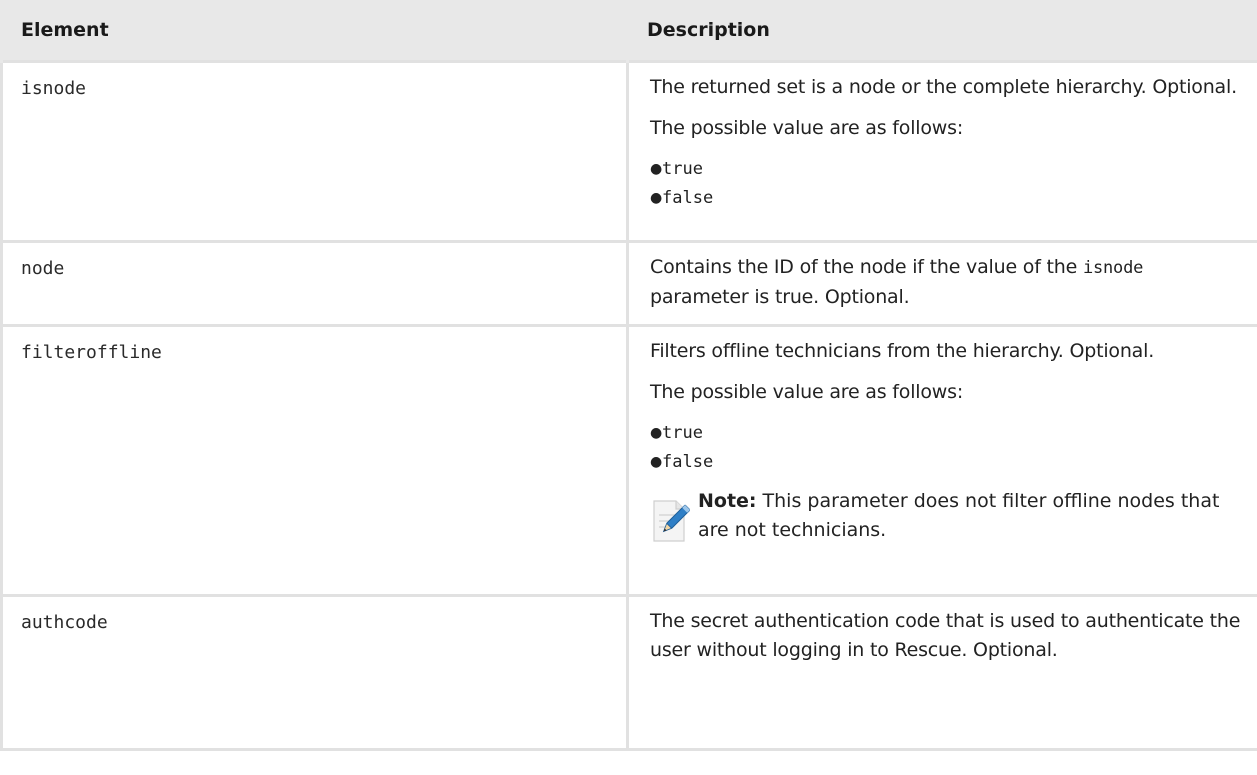 The height and width of the screenshot is (775, 1257). I want to click on header-element: Element, so click(314, 31).